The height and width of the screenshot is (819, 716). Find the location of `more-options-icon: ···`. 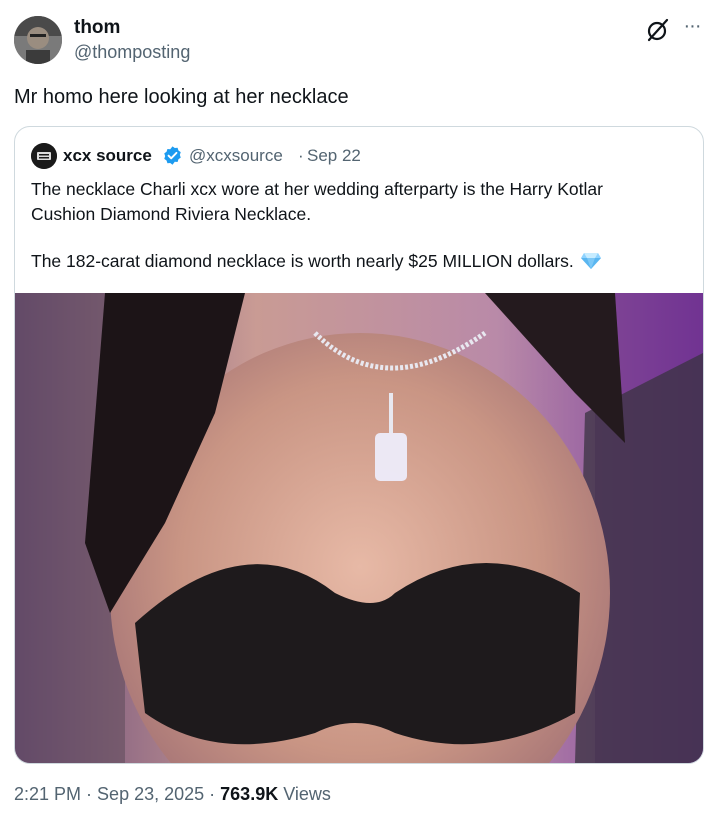

more-options-icon: ··· is located at coordinates (692, 29).